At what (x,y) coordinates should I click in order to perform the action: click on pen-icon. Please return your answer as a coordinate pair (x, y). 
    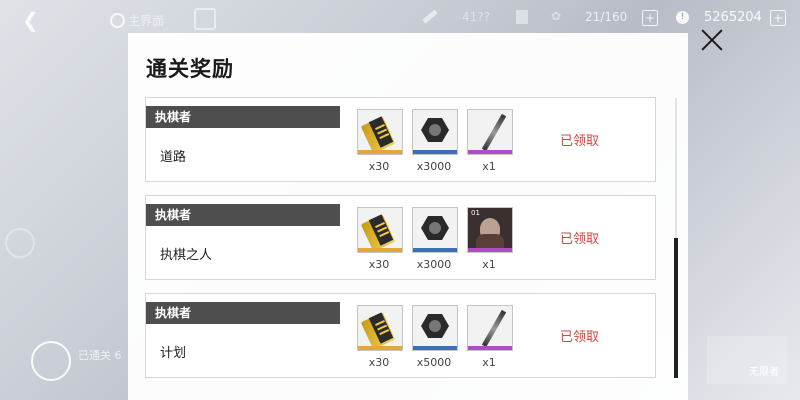
    Looking at the image, I should click on (430, 16).